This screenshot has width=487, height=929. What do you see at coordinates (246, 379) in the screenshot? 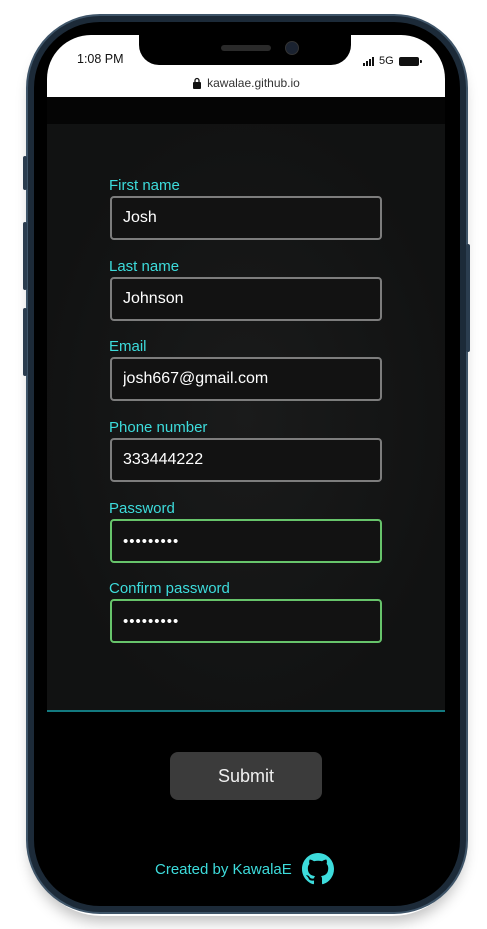
I see `email-input` at bounding box center [246, 379].